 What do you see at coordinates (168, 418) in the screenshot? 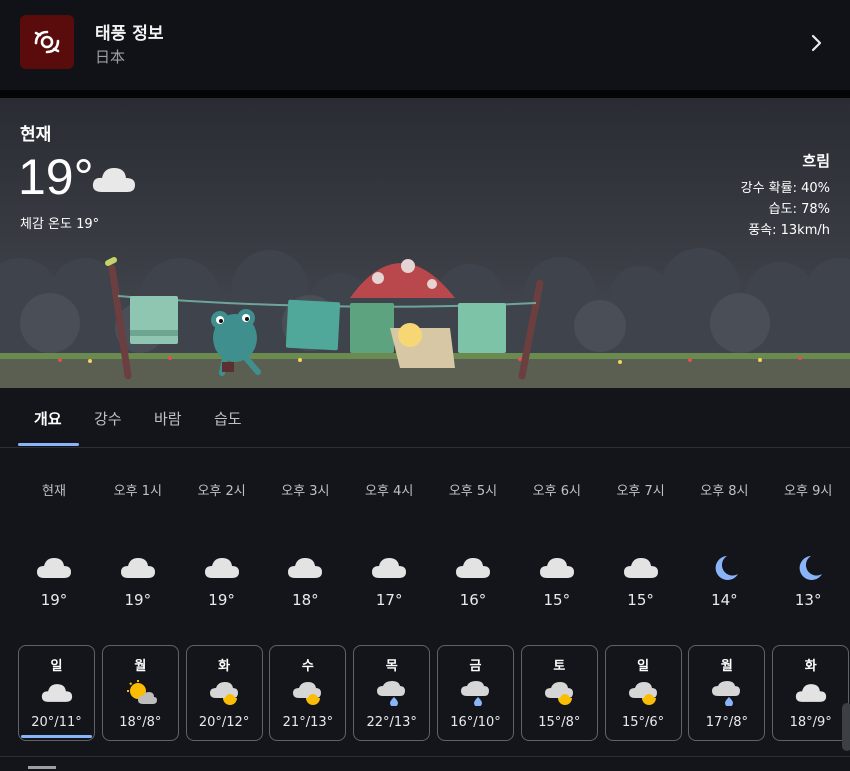
I see `tab-wind: 바람` at bounding box center [168, 418].